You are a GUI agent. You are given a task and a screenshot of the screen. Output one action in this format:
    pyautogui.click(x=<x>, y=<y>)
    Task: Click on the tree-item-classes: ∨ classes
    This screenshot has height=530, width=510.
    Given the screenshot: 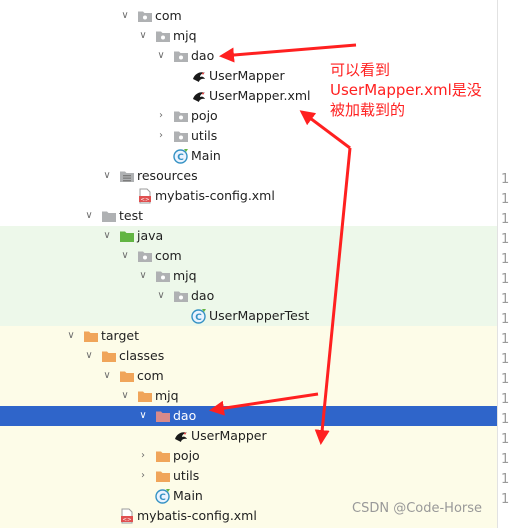 What is the action you would take?
    pyautogui.click(x=248, y=356)
    